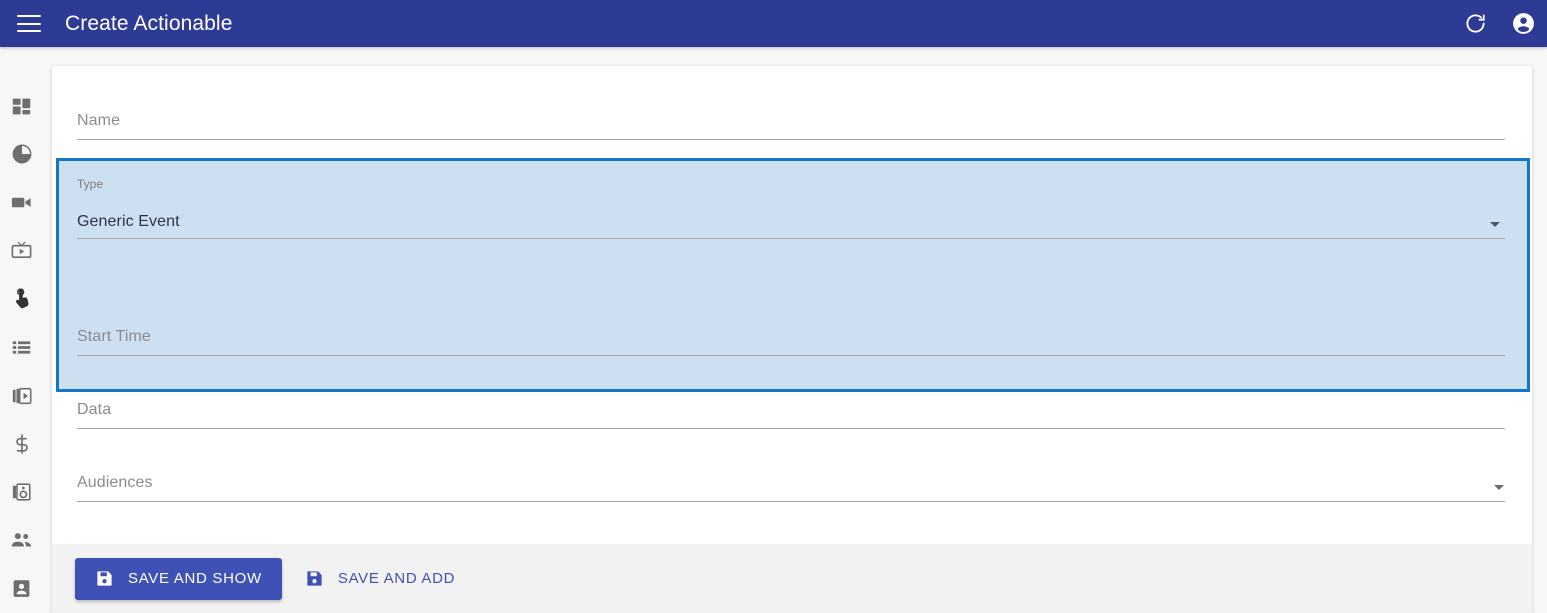 The image size is (1547, 613). I want to click on speaker-ad-icon, so click(22, 492).